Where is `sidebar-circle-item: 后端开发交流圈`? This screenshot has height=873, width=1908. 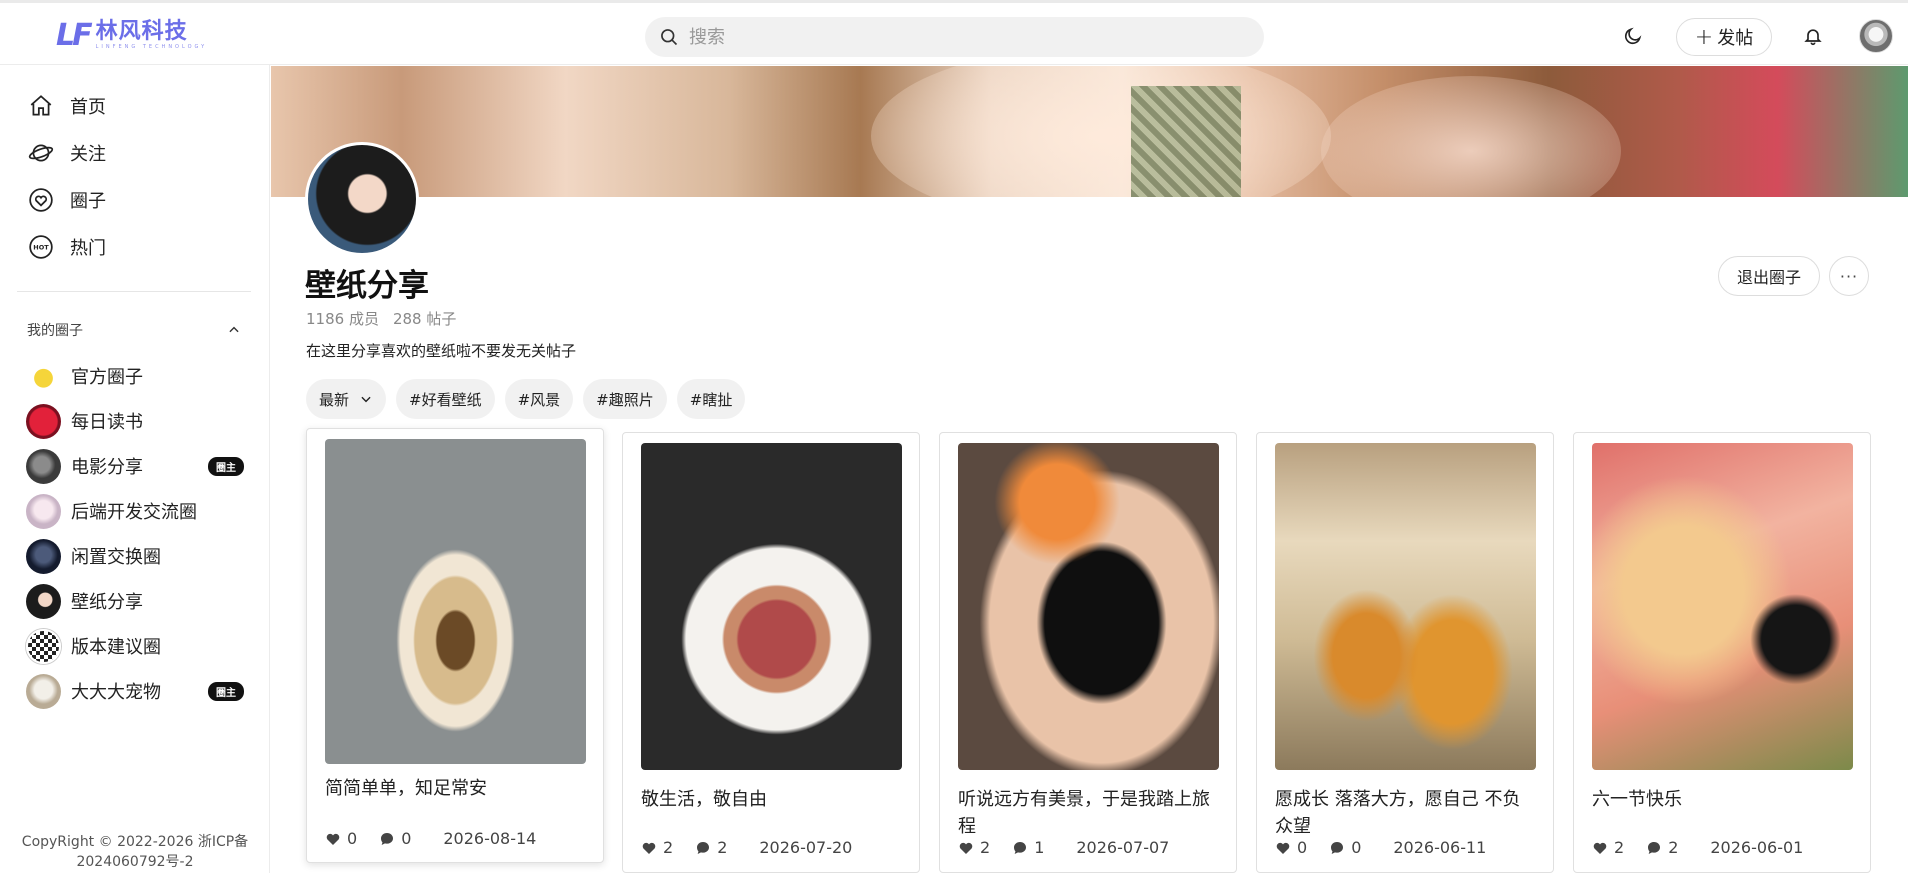 sidebar-circle-item: 后端开发交流圈 is located at coordinates (135, 511).